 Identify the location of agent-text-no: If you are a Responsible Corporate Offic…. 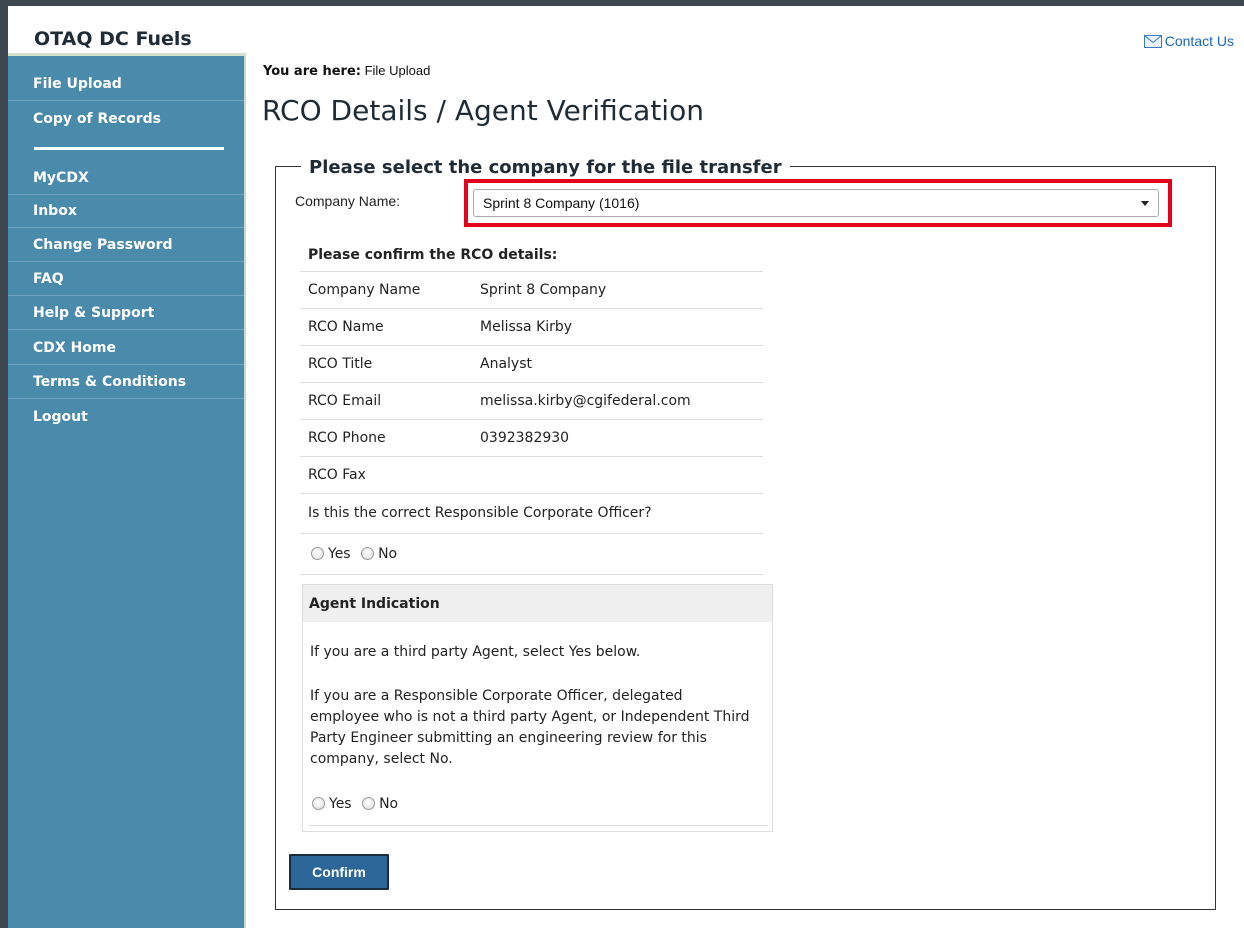
(530, 727).